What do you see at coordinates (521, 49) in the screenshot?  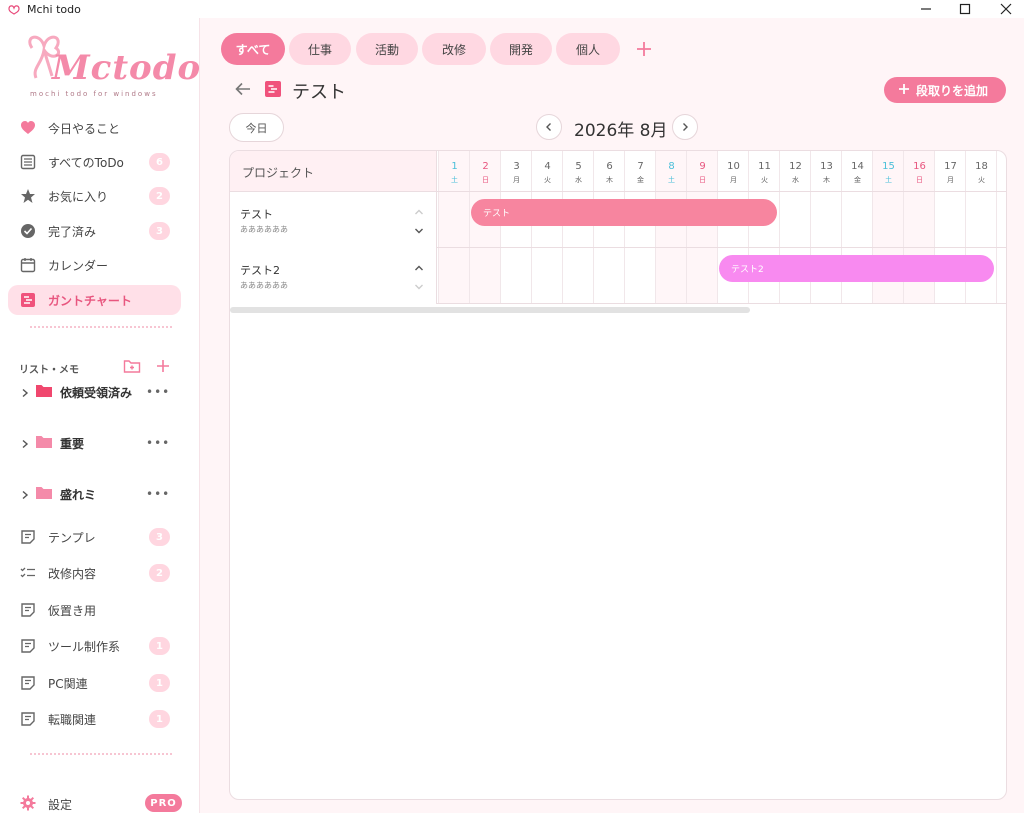 I see `tab-development: 開発` at bounding box center [521, 49].